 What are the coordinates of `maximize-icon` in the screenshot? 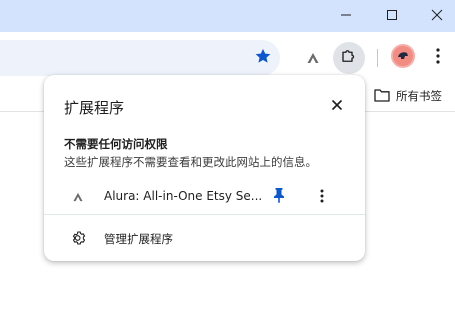 It's located at (392, 15).